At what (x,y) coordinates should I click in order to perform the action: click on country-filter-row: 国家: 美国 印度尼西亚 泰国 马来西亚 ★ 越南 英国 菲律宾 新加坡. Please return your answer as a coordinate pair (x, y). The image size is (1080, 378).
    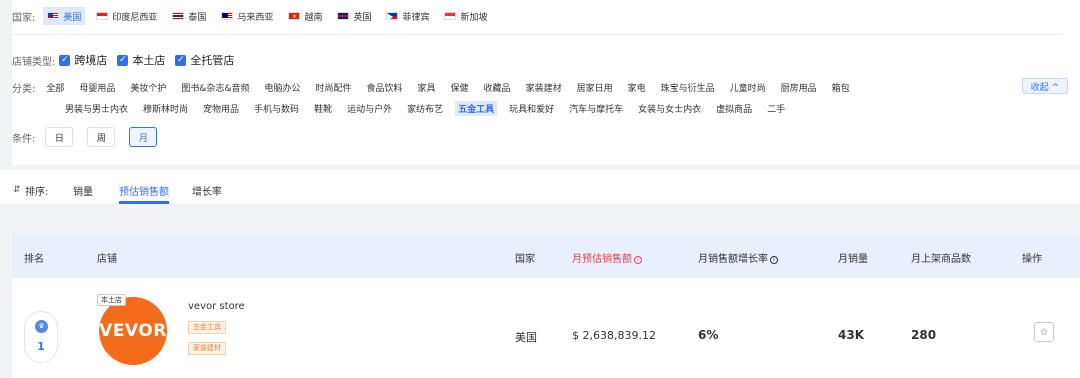
    Looking at the image, I should click on (255, 16).